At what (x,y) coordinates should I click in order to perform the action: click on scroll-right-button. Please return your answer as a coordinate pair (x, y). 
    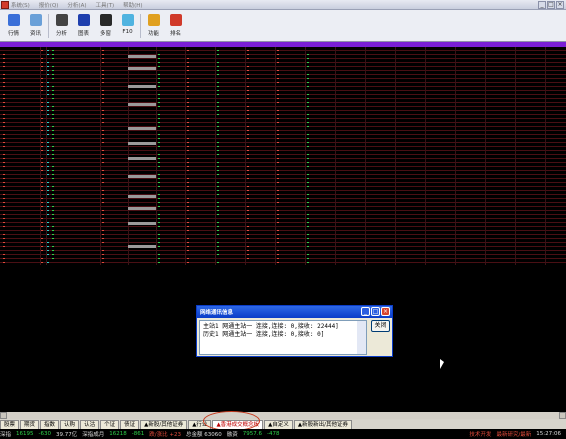
    Looking at the image, I should click on (562, 415).